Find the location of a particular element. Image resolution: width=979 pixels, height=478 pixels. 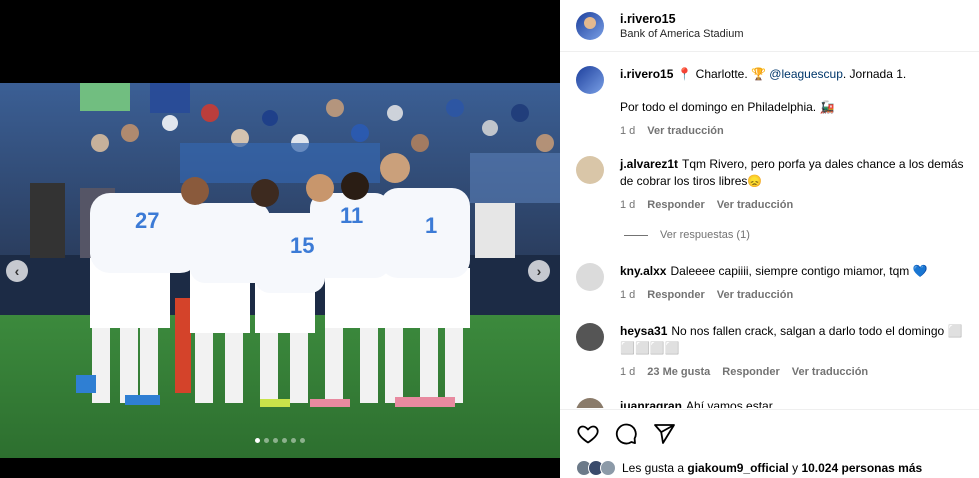

liker-username: giakoum9_official is located at coordinates (737, 468).